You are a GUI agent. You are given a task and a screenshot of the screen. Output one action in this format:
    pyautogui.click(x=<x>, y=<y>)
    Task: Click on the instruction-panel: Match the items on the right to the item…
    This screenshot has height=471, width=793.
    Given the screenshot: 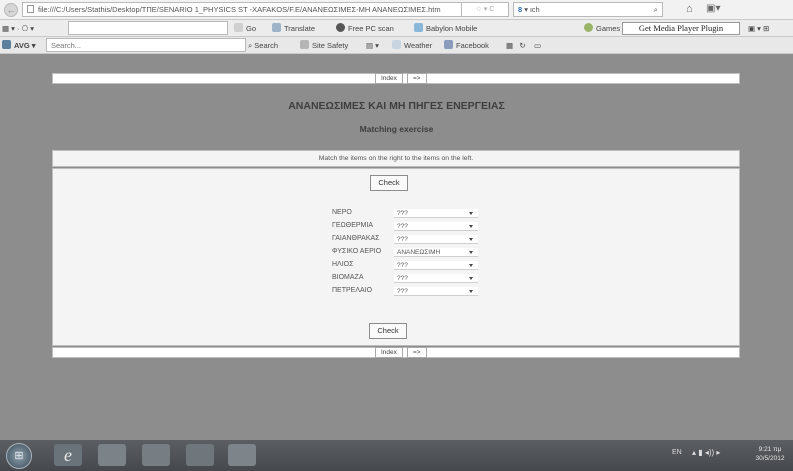 What is the action you would take?
    pyautogui.click(x=396, y=158)
    